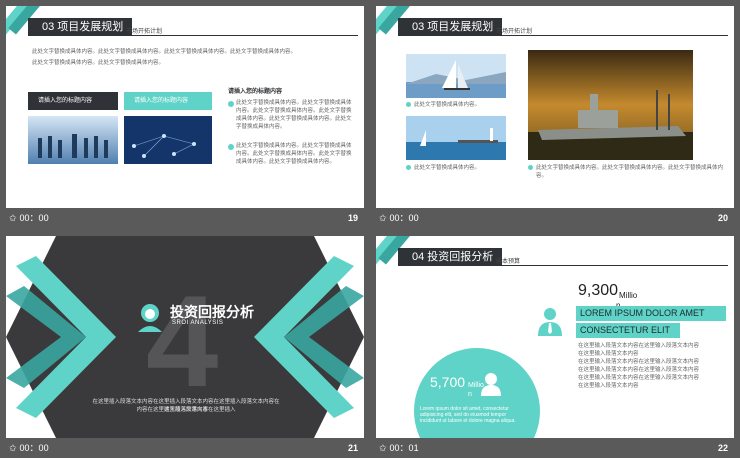  Describe the element at coordinates (447, 105) in the screenshot. I see `caption-1: 此处文字替换成具体内容。` at that location.